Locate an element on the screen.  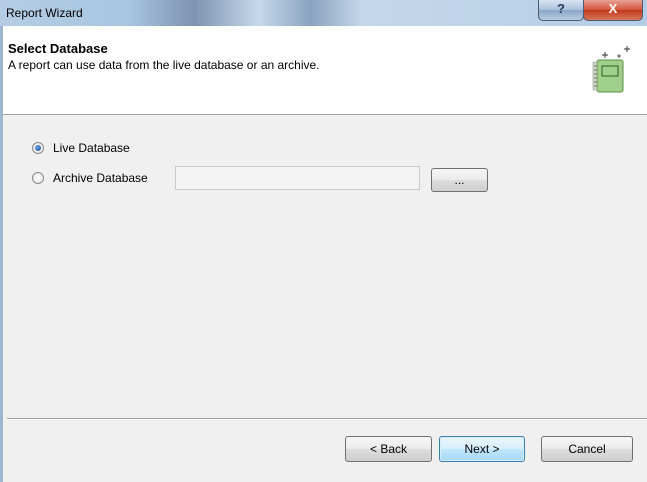
back-button: < Back is located at coordinates (388, 449).